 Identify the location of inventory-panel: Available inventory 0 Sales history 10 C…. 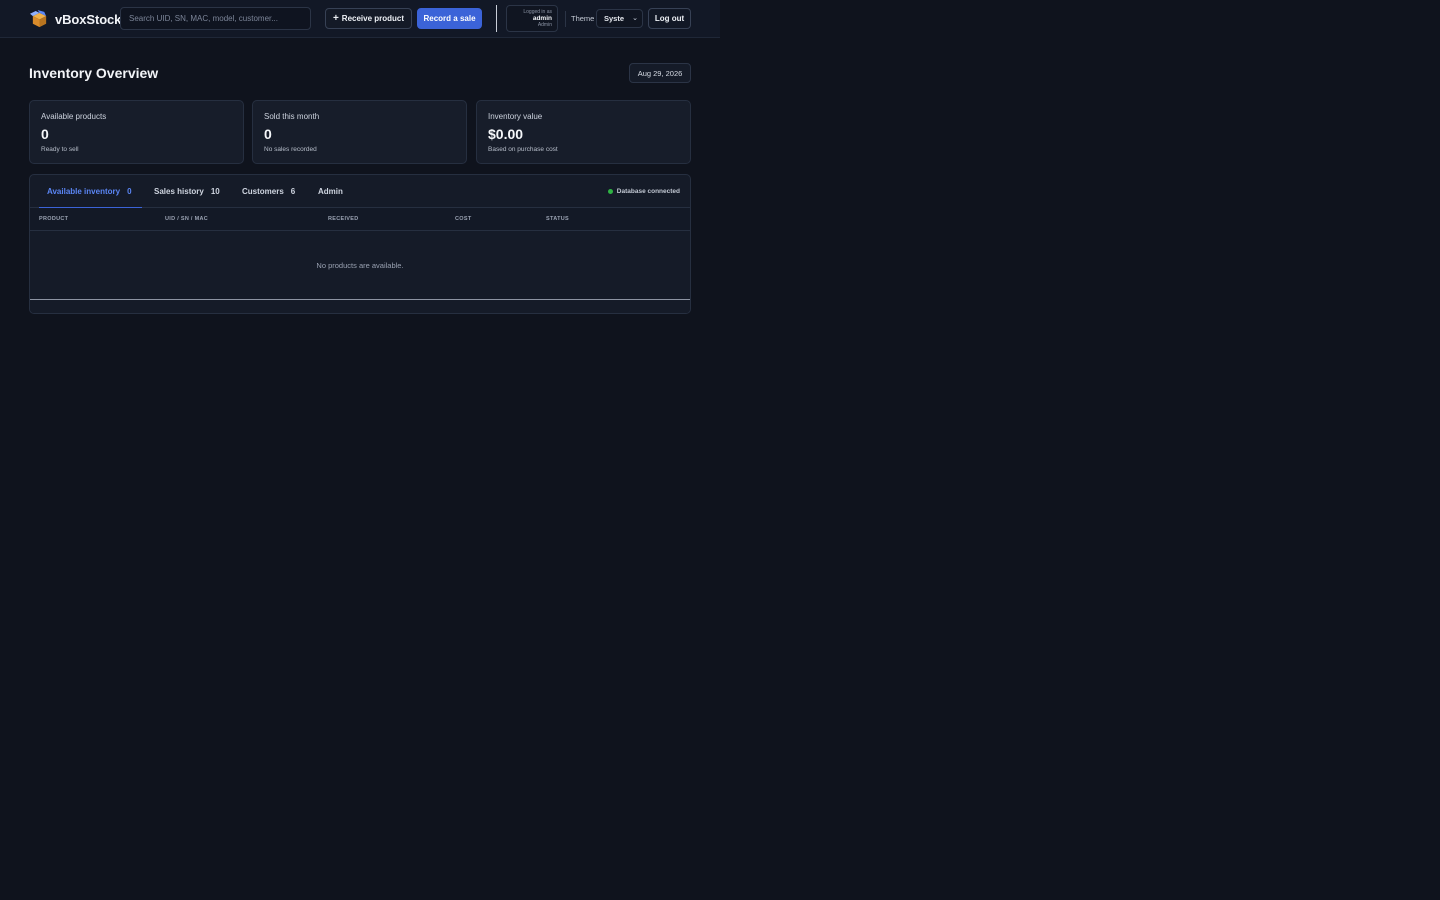
(360, 244).